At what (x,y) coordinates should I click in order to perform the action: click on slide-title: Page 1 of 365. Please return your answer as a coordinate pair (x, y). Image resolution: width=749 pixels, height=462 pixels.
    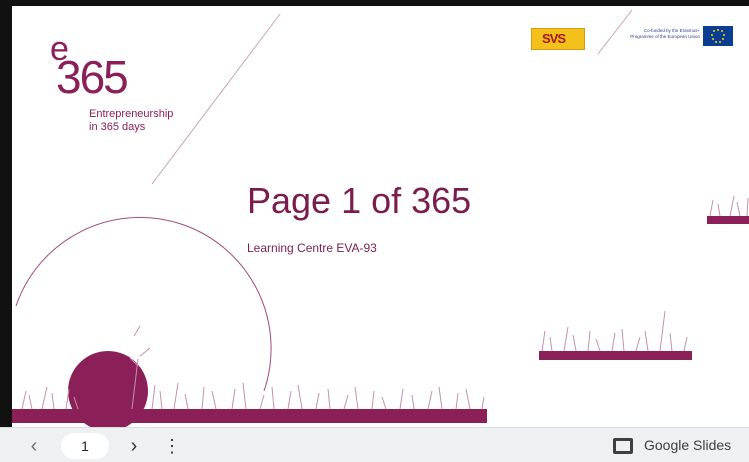
    Looking at the image, I should click on (359, 200).